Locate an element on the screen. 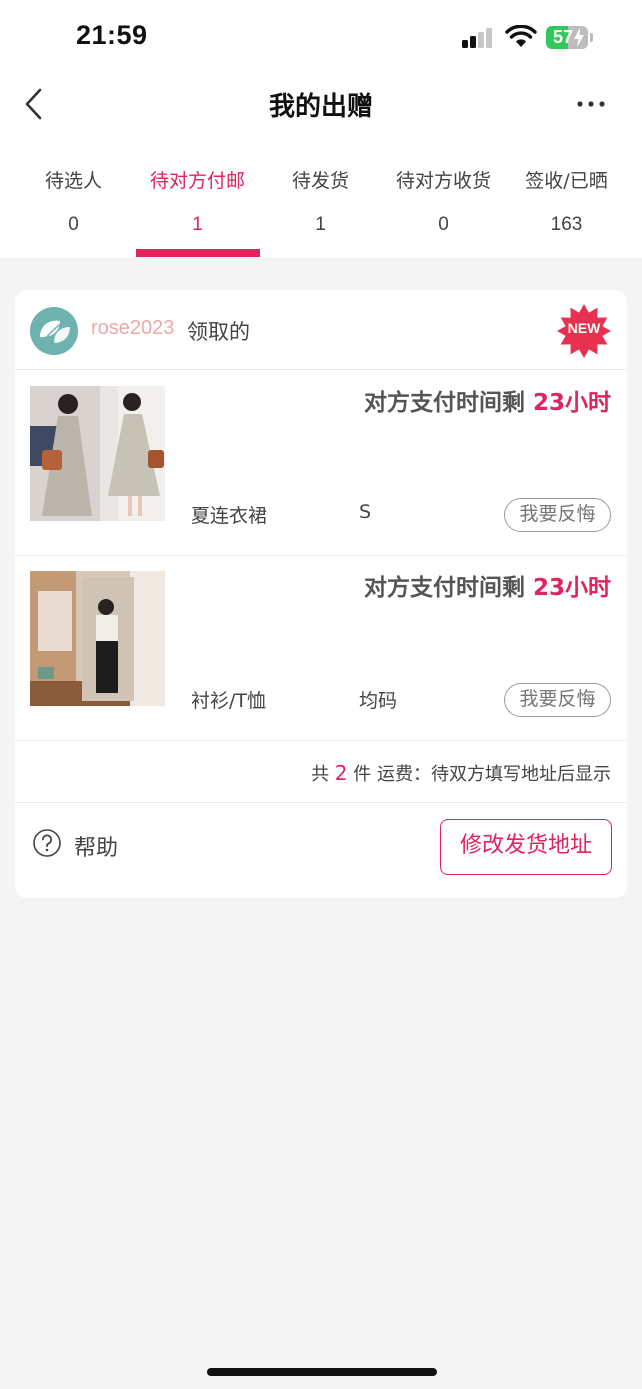  help-circle-icon is located at coordinates (47, 843).